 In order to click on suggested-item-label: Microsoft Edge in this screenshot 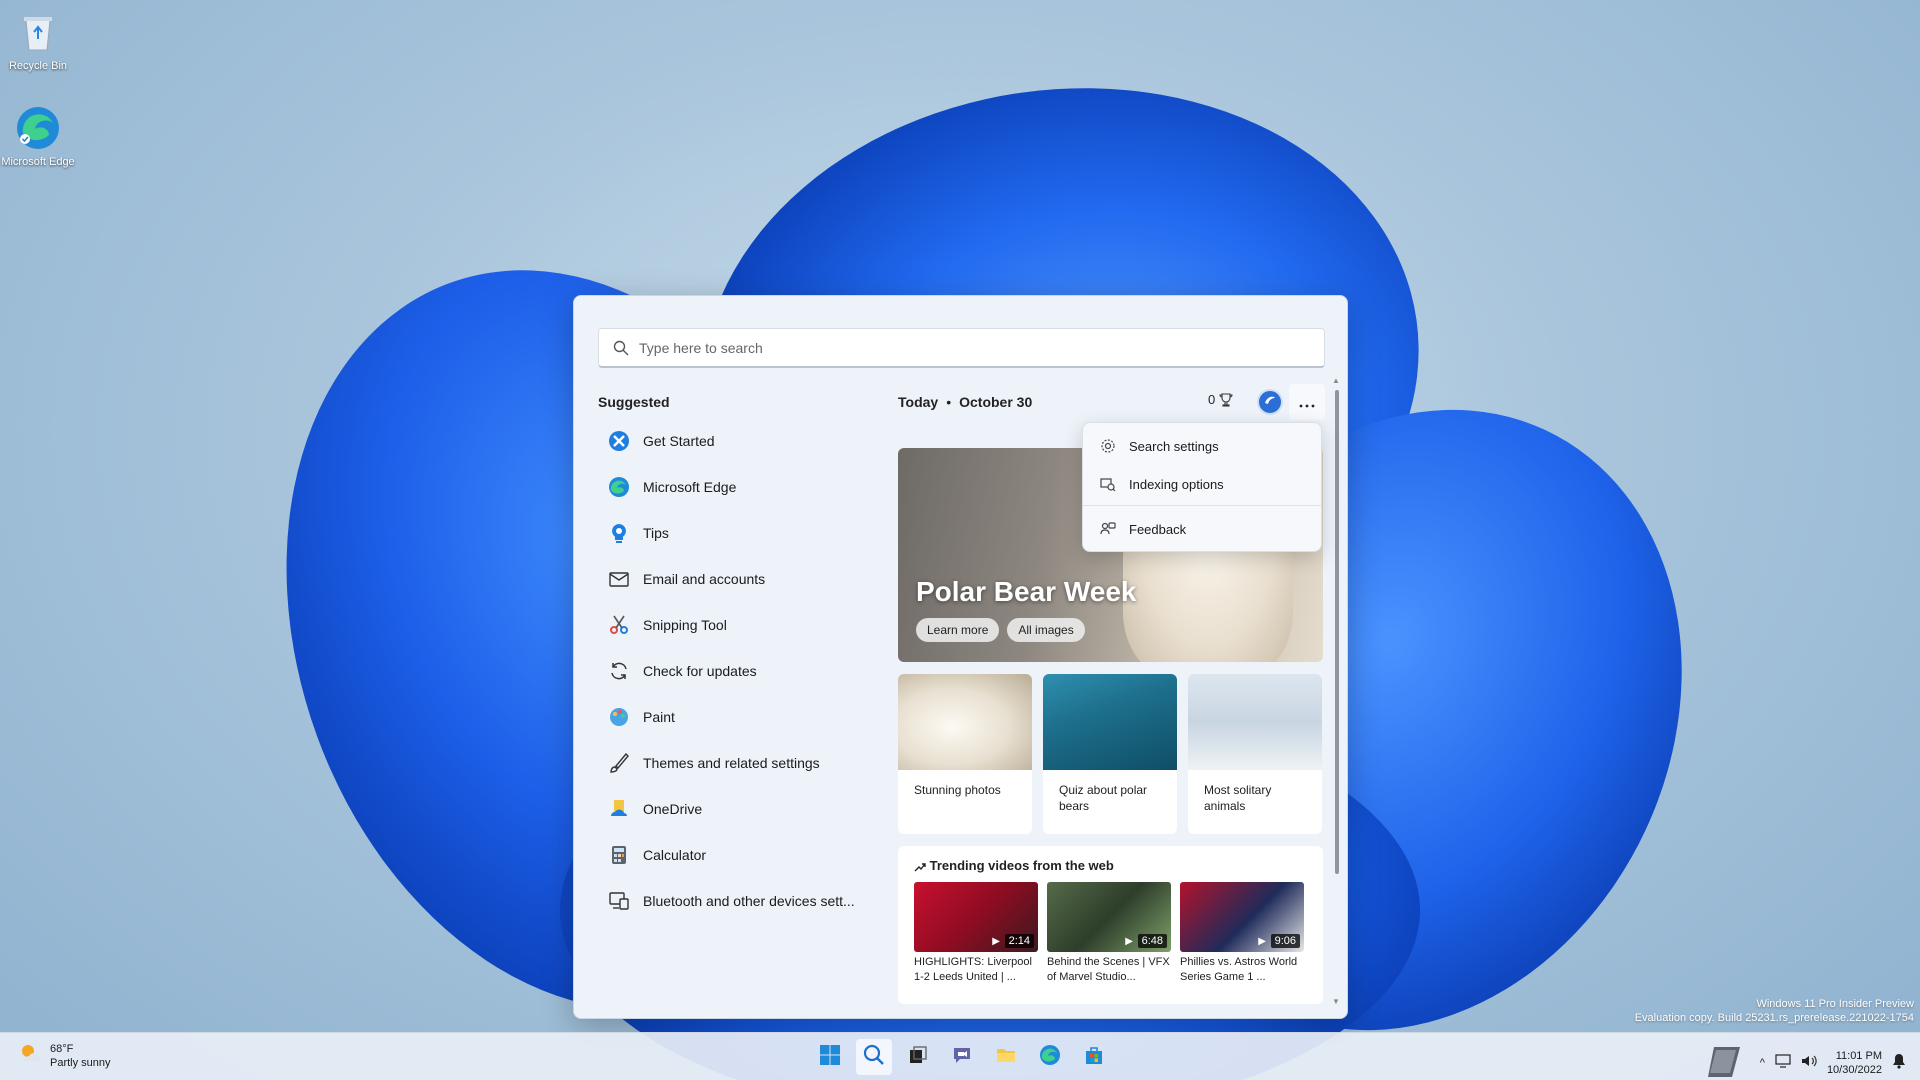, I will do `click(690, 487)`.